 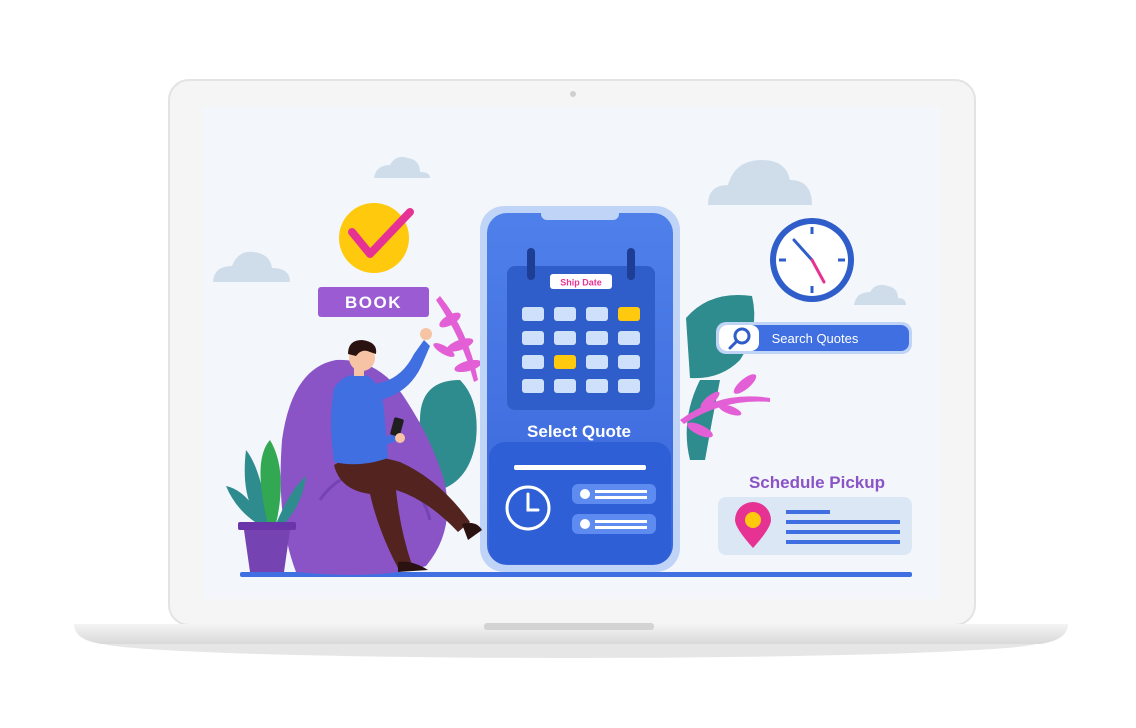 What do you see at coordinates (581, 283) in the screenshot?
I see `ship-date-label: Ship Date` at bounding box center [581, 283].